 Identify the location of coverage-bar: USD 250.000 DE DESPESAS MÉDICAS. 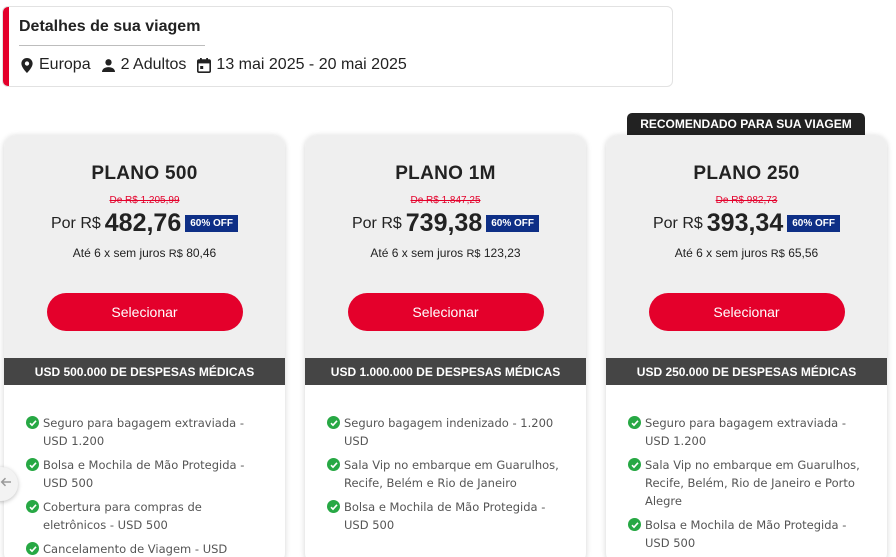
(746, 371).